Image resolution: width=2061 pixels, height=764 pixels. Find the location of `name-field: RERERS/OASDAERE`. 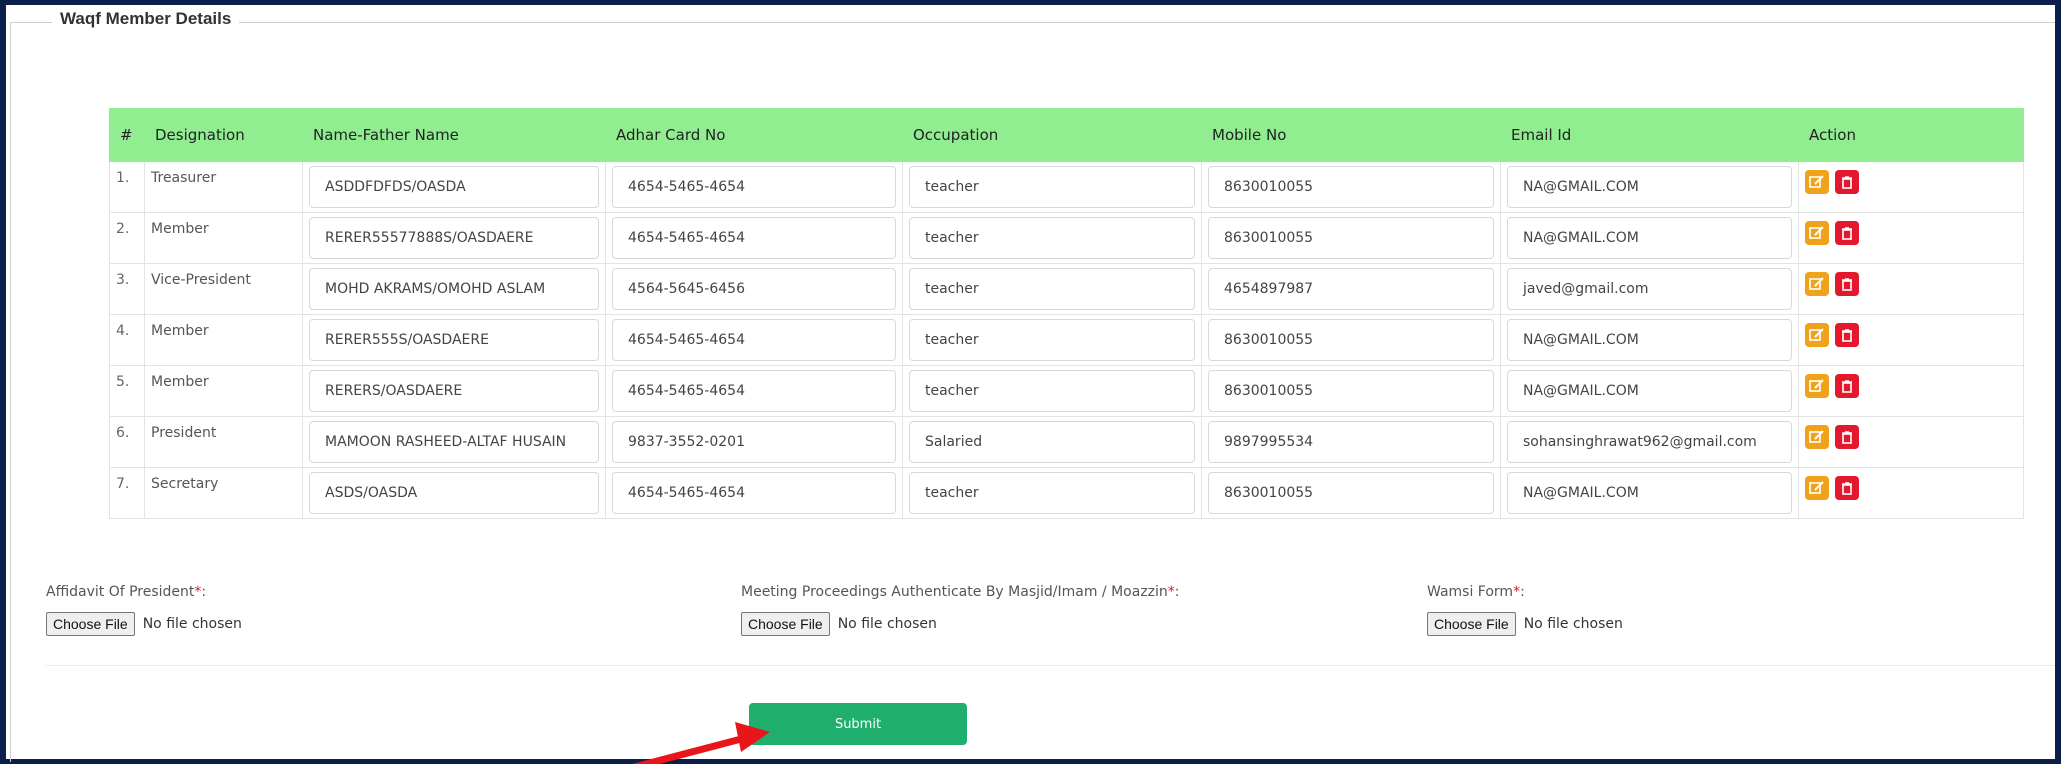

name-field: RERERS/OASDAERE is located at coordinates (454, 391).